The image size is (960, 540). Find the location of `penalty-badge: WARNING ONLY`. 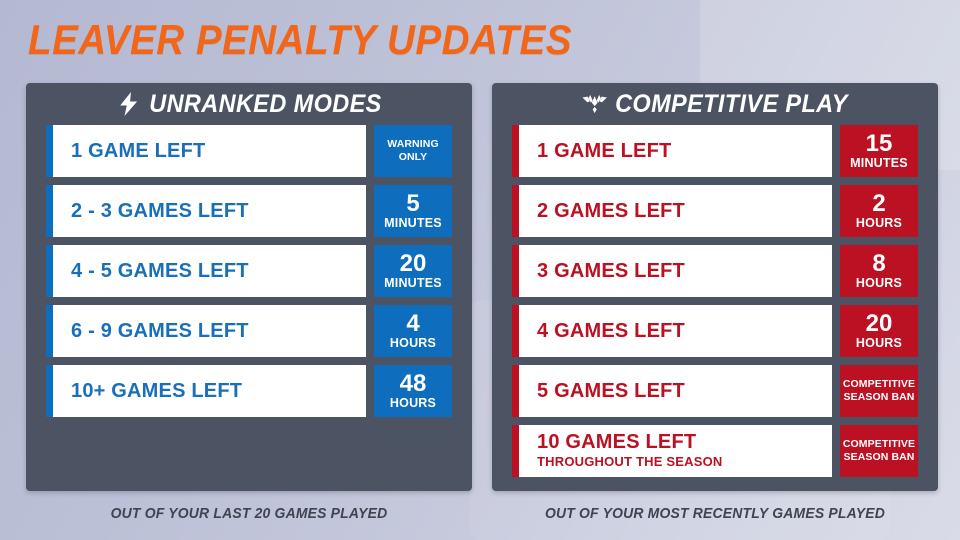

penalty-badge: WARNING ONLY is located at coordinates (413, 151).